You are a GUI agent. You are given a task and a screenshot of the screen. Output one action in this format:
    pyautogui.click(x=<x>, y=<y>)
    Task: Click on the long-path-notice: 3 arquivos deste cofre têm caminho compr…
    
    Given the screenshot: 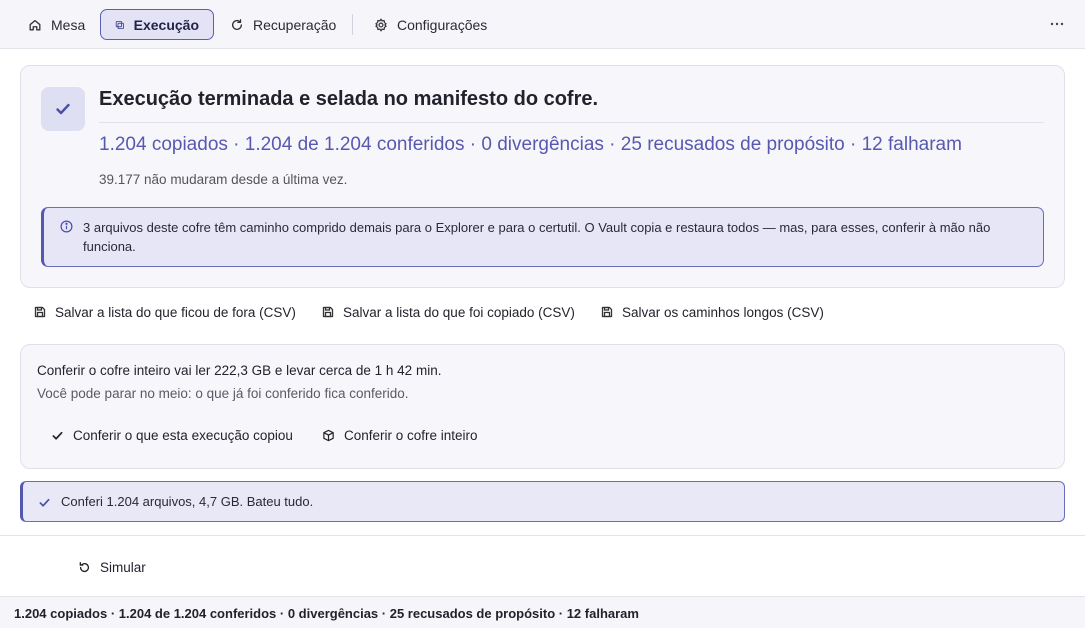 What is the action you would take?
    pyautogui.click(x=542, y=237)
    